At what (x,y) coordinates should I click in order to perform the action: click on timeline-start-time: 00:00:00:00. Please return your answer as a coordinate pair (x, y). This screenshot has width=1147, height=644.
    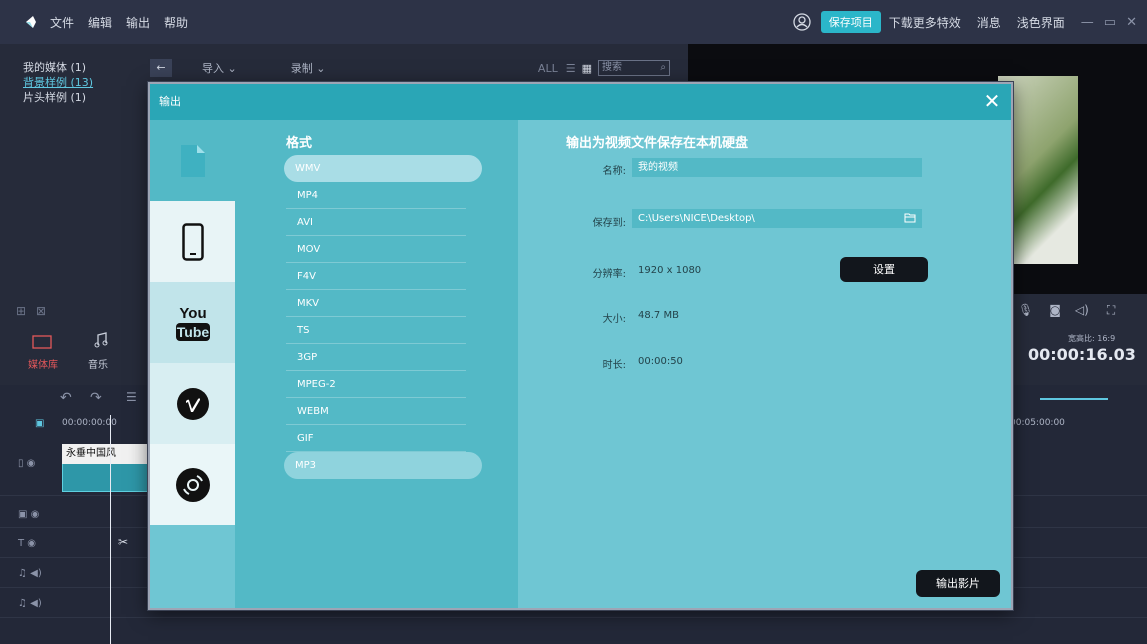
    Looking at the image, I should click on (89, 423).